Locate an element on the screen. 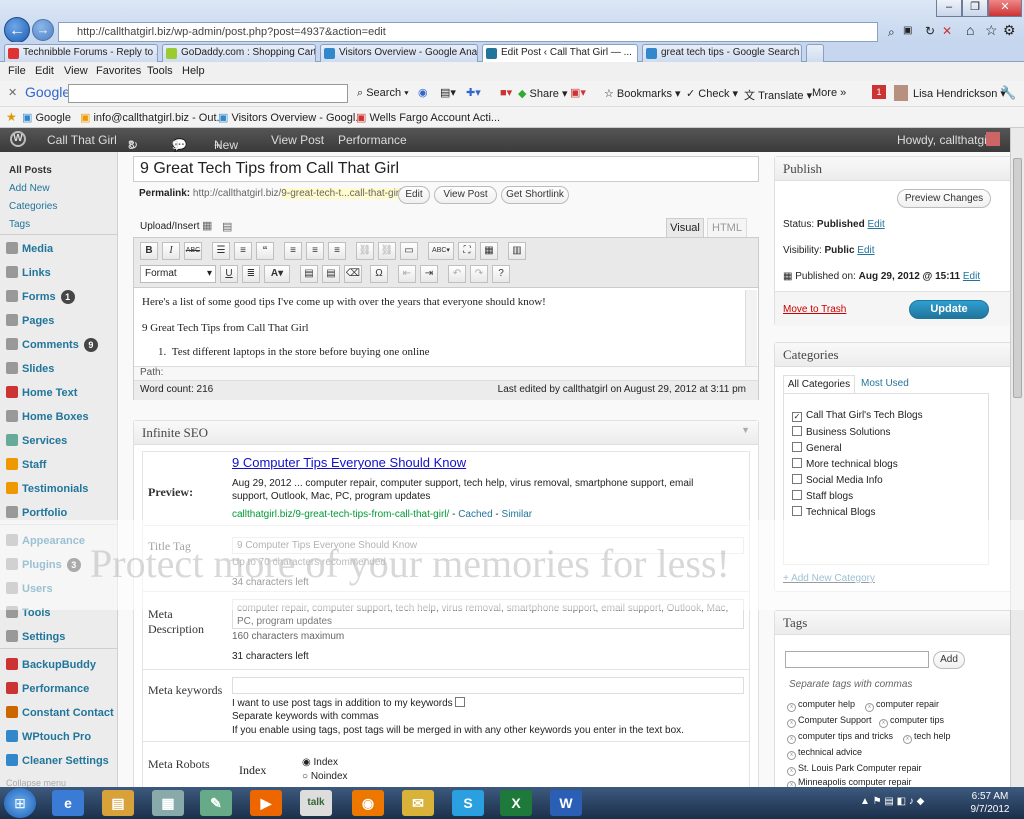 The image size is (1024, 819). indent-button: ⇥ is located at coordinates (429, 274).